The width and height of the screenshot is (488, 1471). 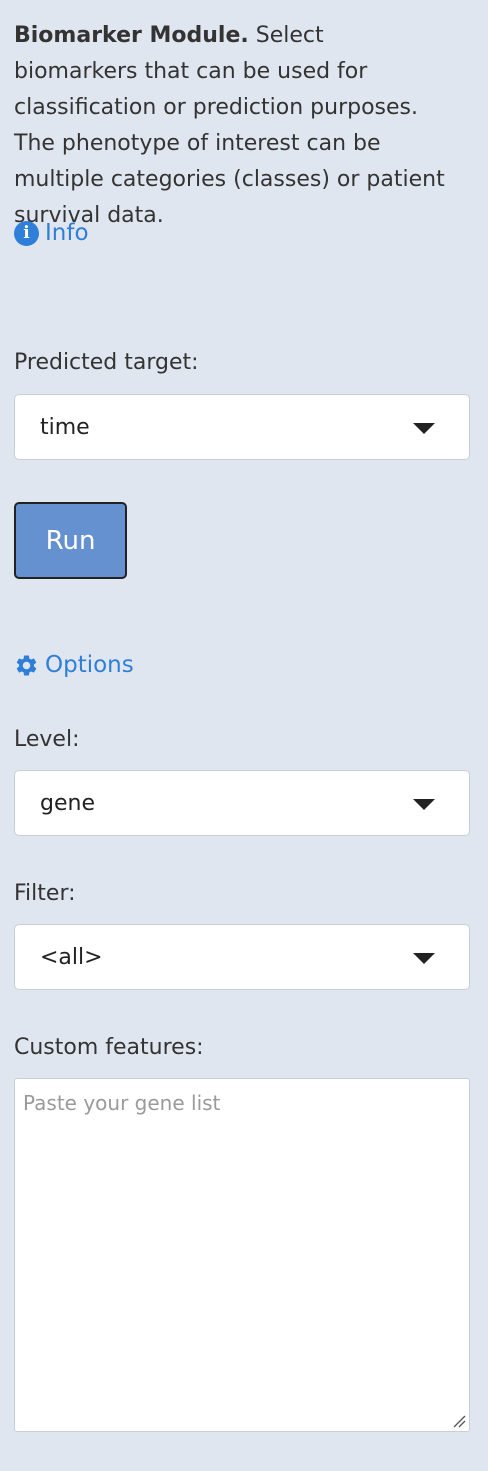 What do you see at coordinates (26, 233) in the screenshot?
I see `info-icon: i` at bounding box center [26, 233].